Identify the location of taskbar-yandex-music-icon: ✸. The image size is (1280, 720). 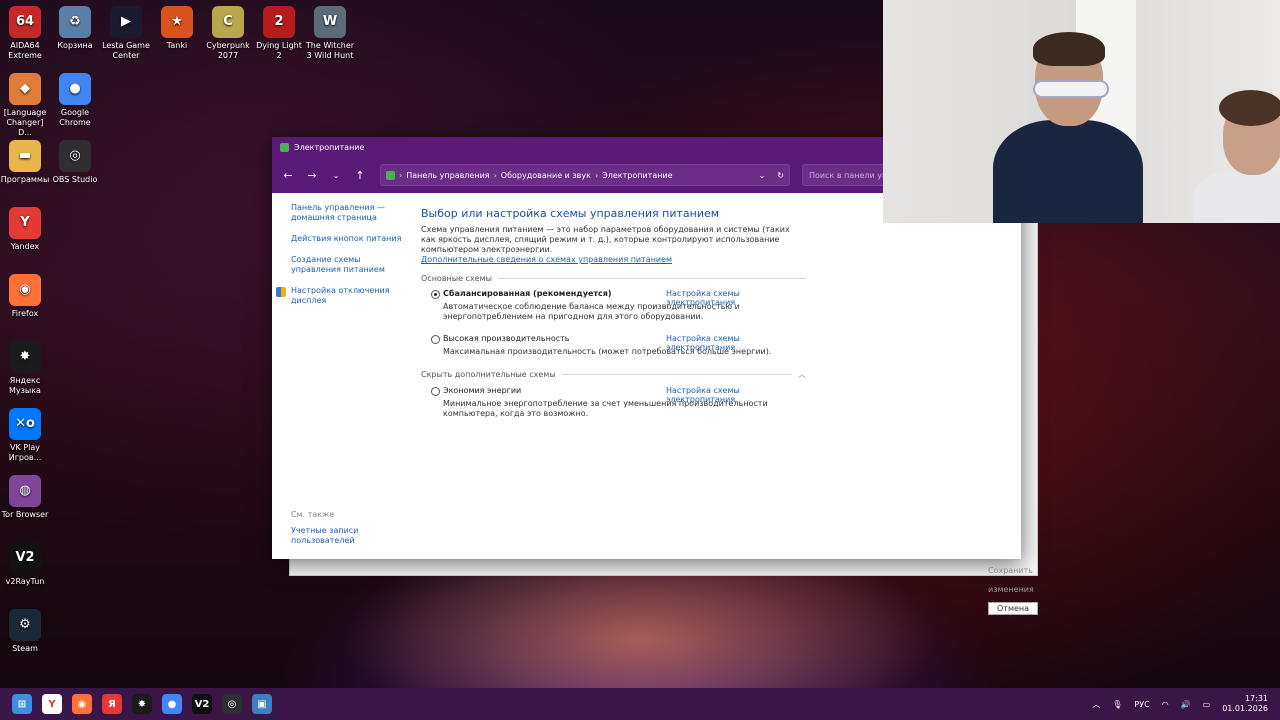
(142, 704).